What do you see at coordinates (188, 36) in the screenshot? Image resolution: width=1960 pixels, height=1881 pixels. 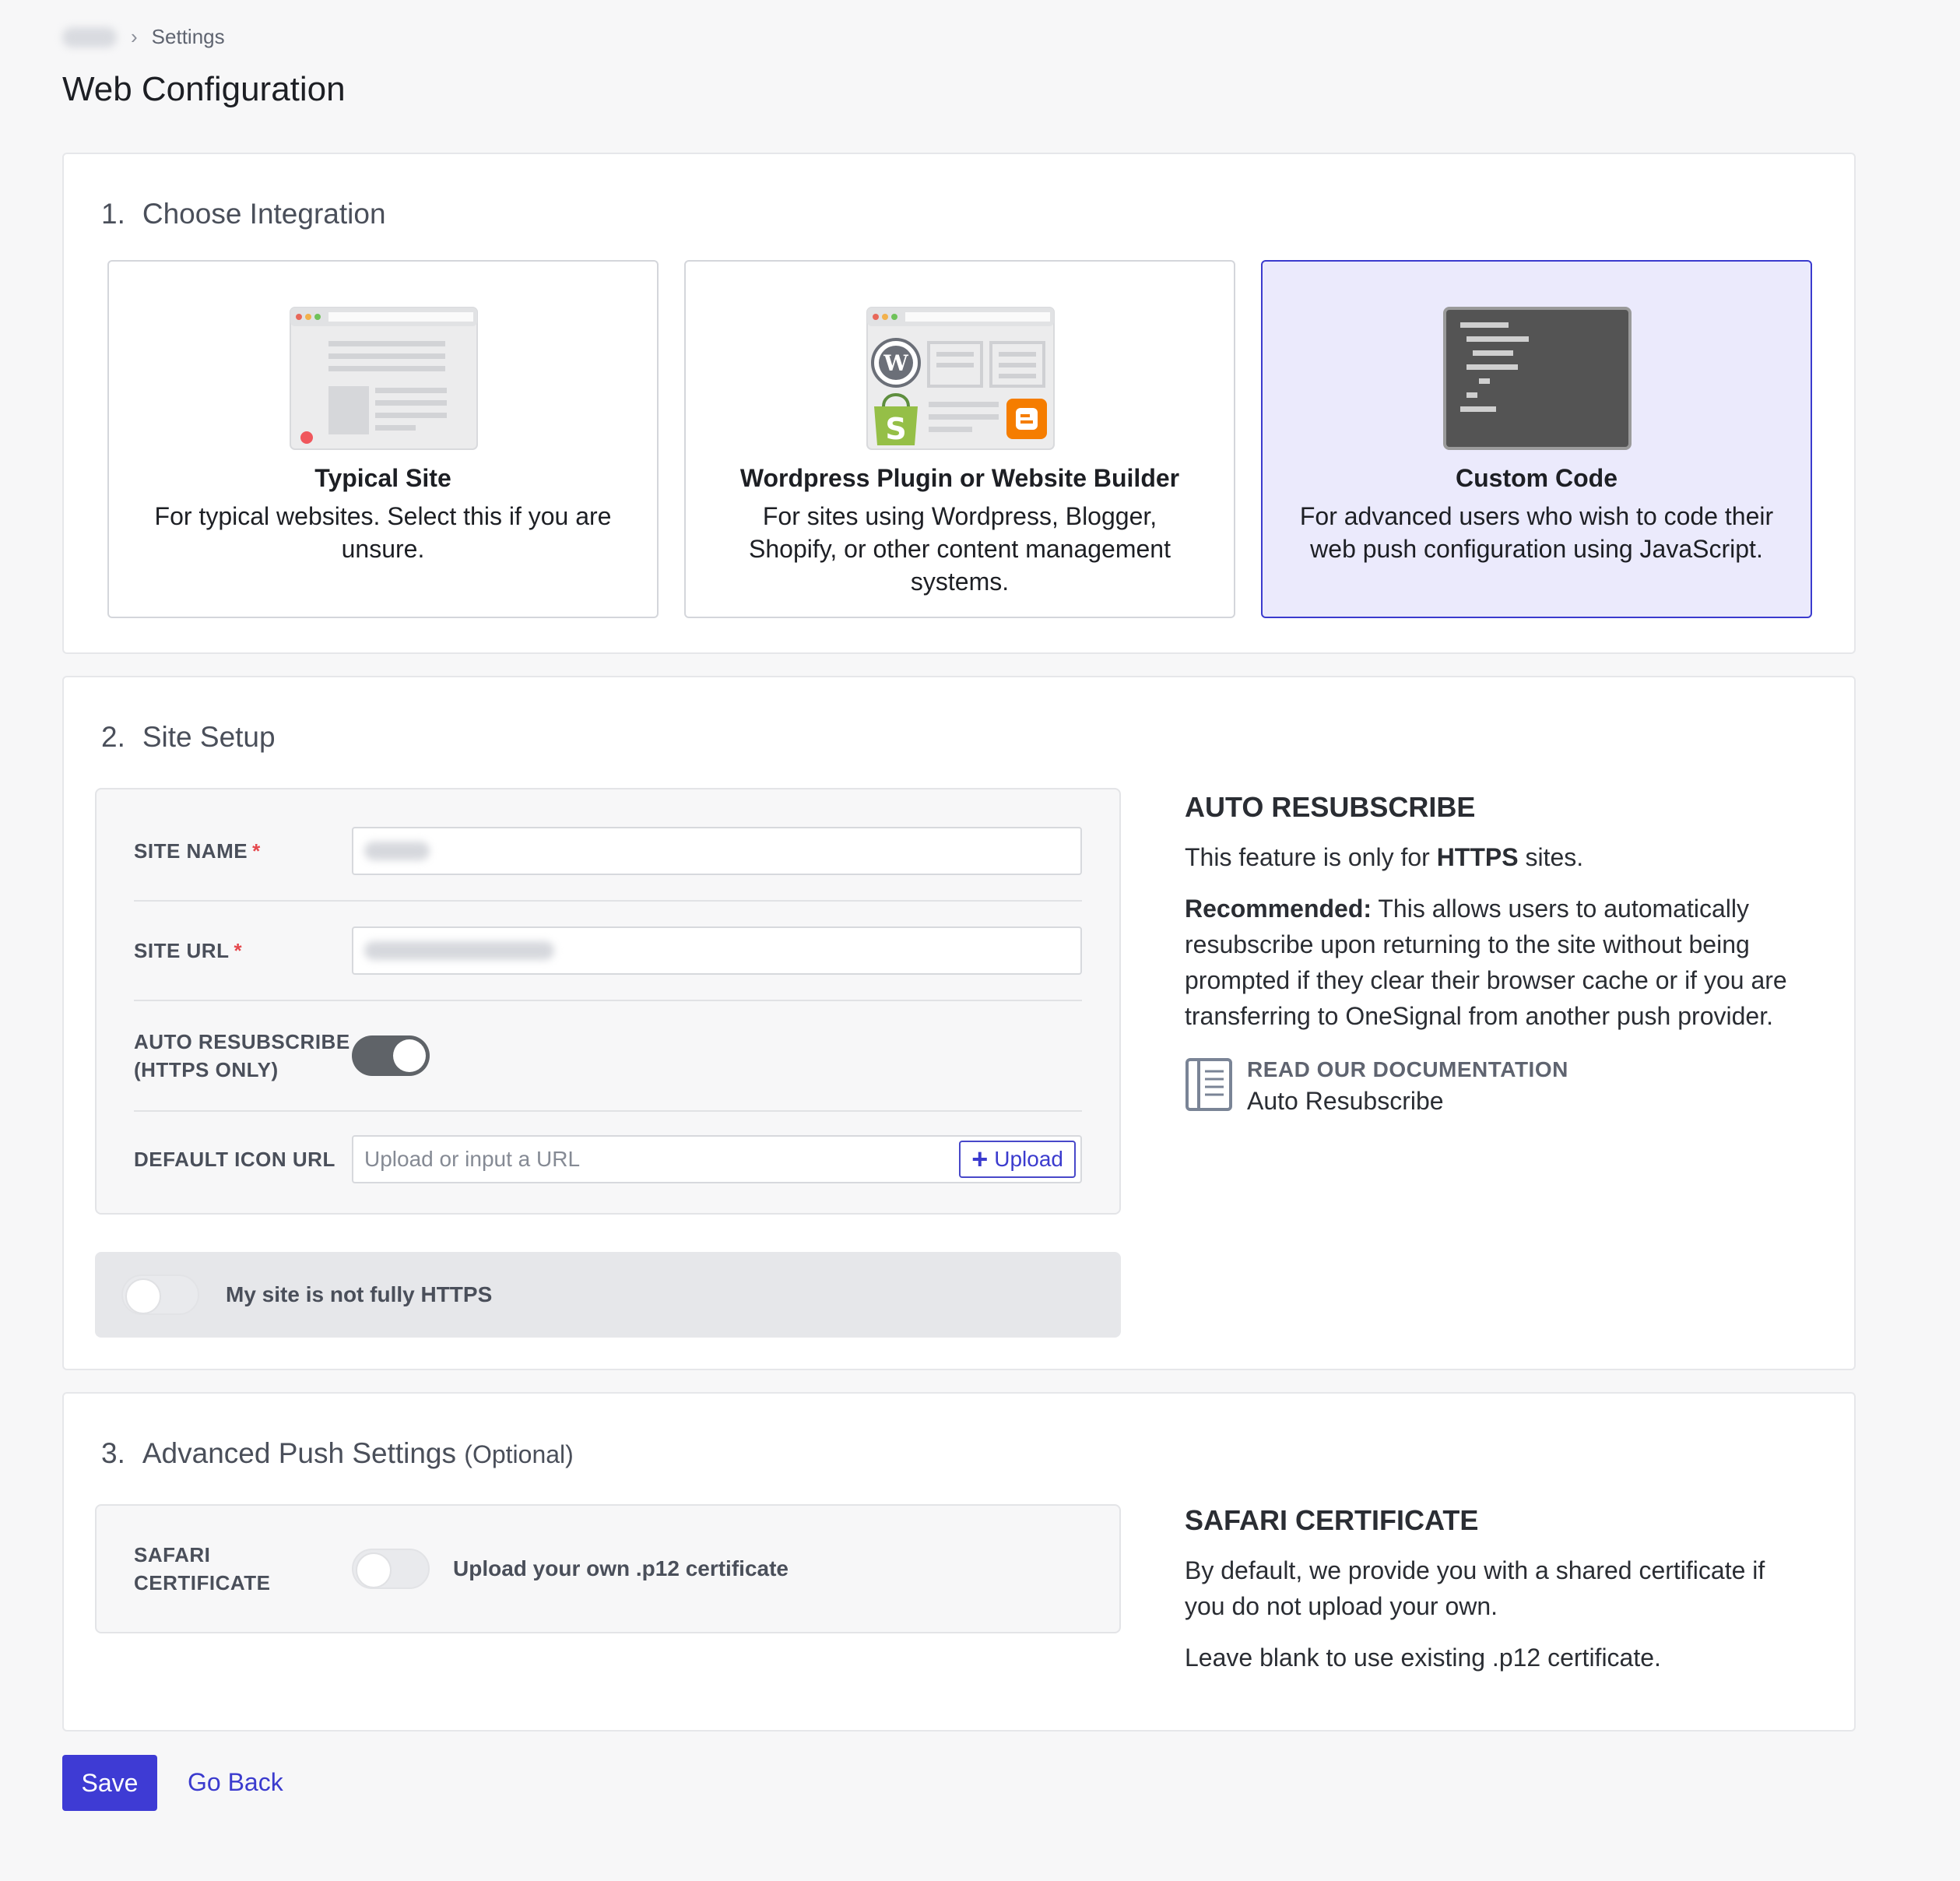 I see `breadcrumb-current: Settings` at bounding box center [188, 36].